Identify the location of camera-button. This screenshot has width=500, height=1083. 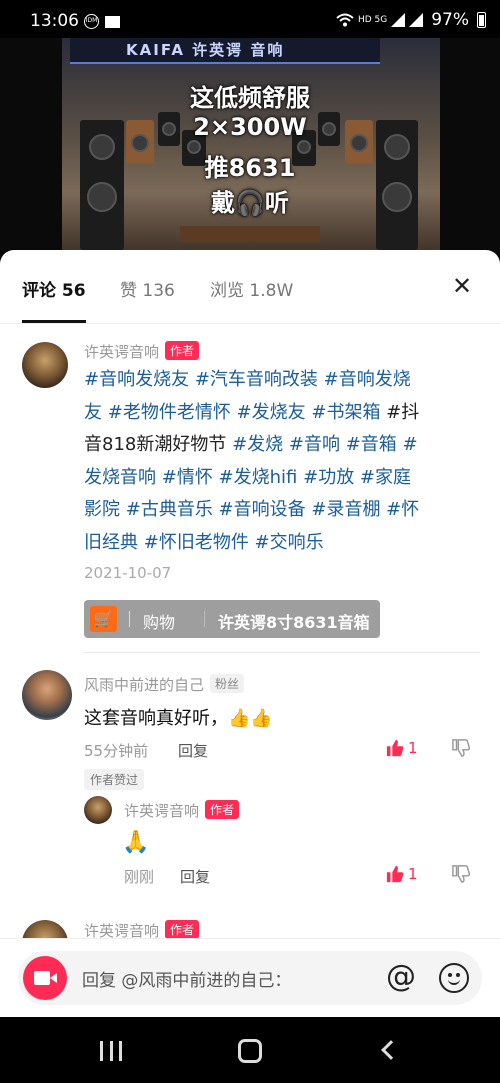
(45, 978).